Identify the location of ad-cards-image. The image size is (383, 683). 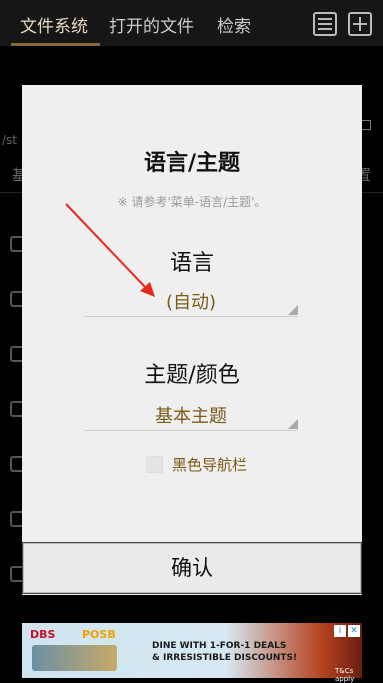
(74, 658).